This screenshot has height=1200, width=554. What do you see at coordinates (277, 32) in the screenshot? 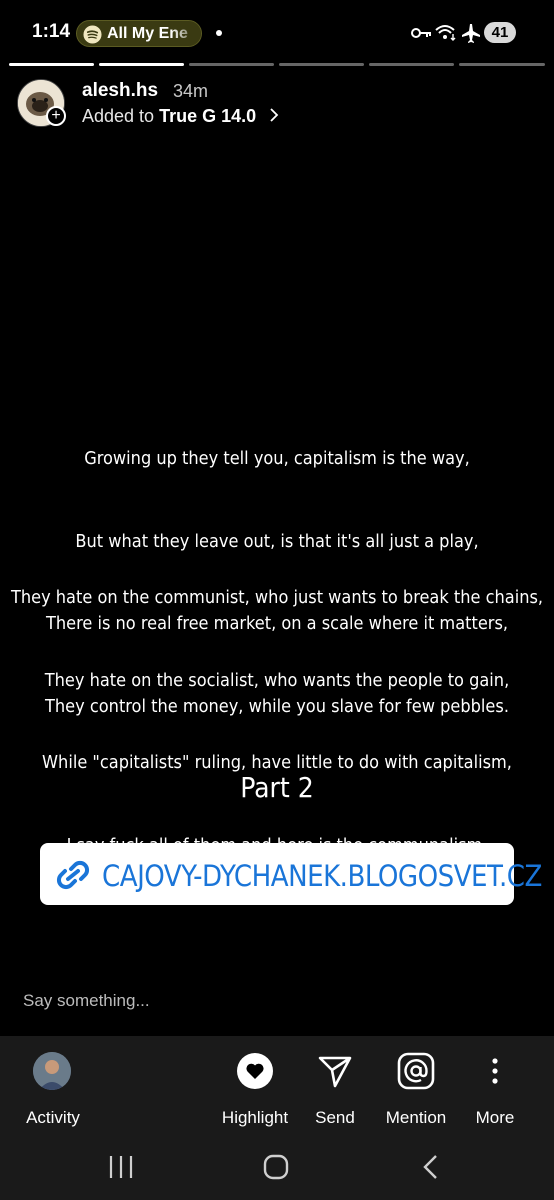
I see `status-bar: 1:14 All My Ene 41` at bounding box center [277, 32].